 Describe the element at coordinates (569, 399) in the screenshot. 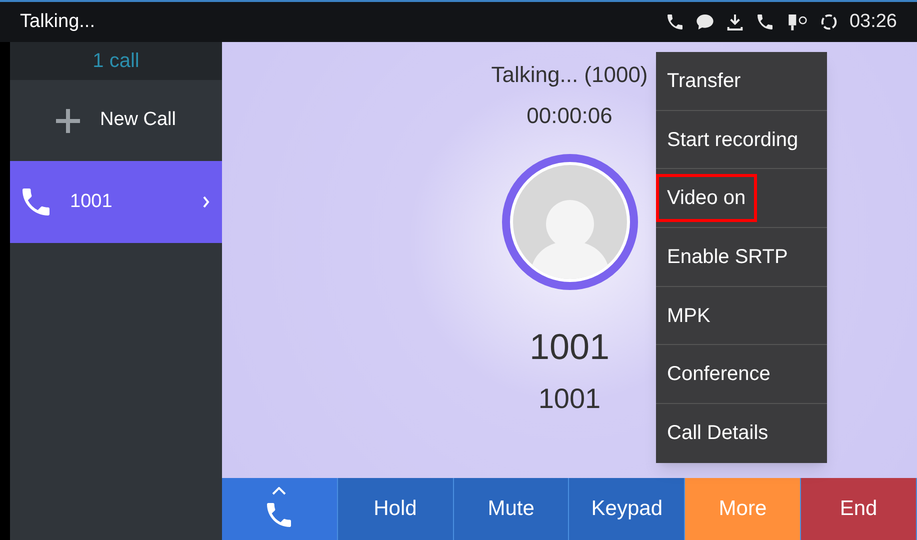

I see `contact-number: 1001` at that location.